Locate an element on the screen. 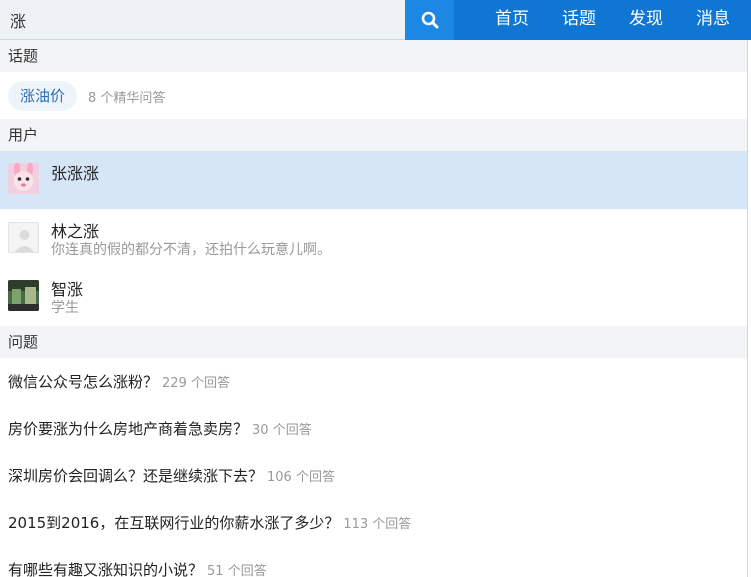  nav-messages: 消息 is located at coordinates (713, 20).